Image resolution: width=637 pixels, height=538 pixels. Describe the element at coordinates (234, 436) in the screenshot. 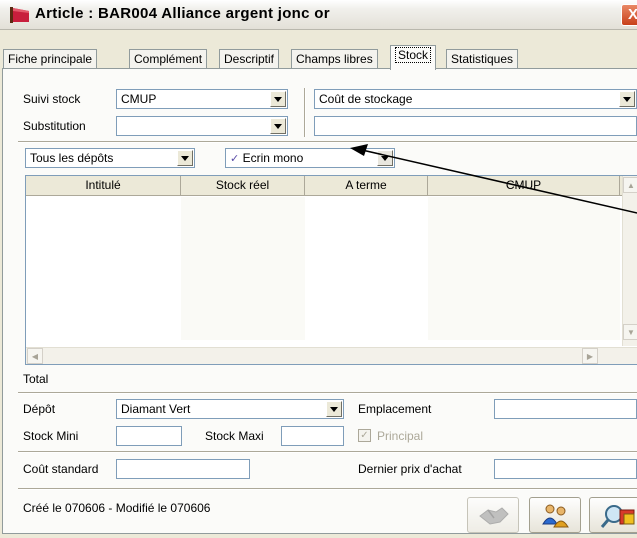

I see `stock-maxi-label: Stock Maxi` at that location.